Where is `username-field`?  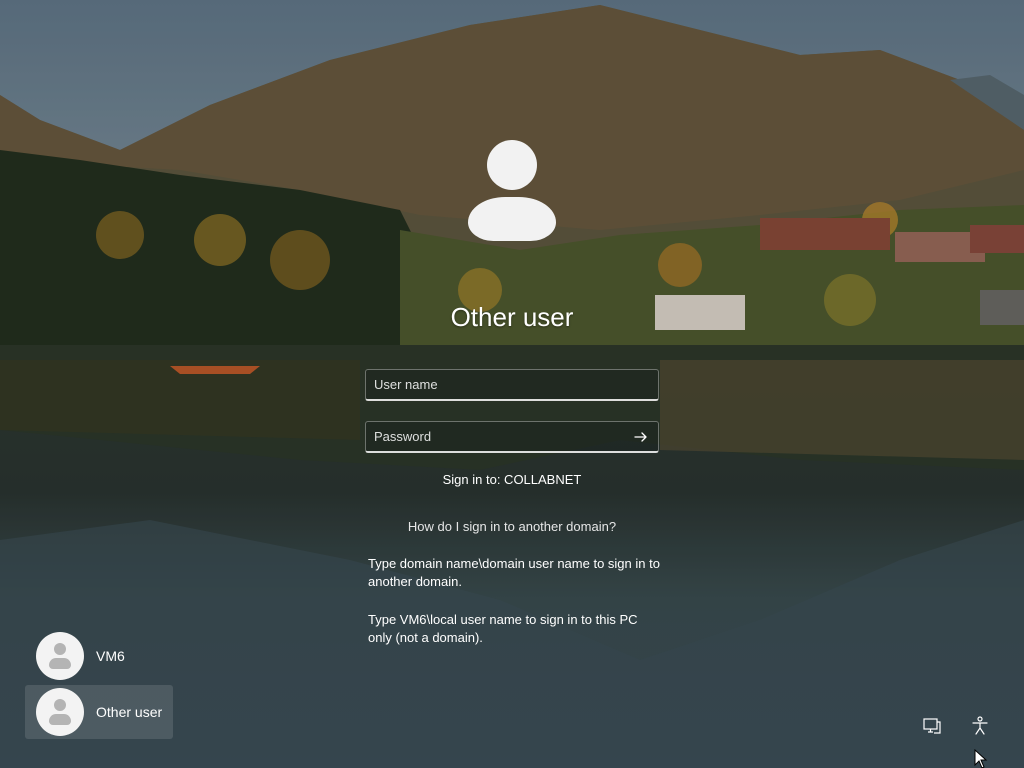 username-field is located at coordinates (512, 385).